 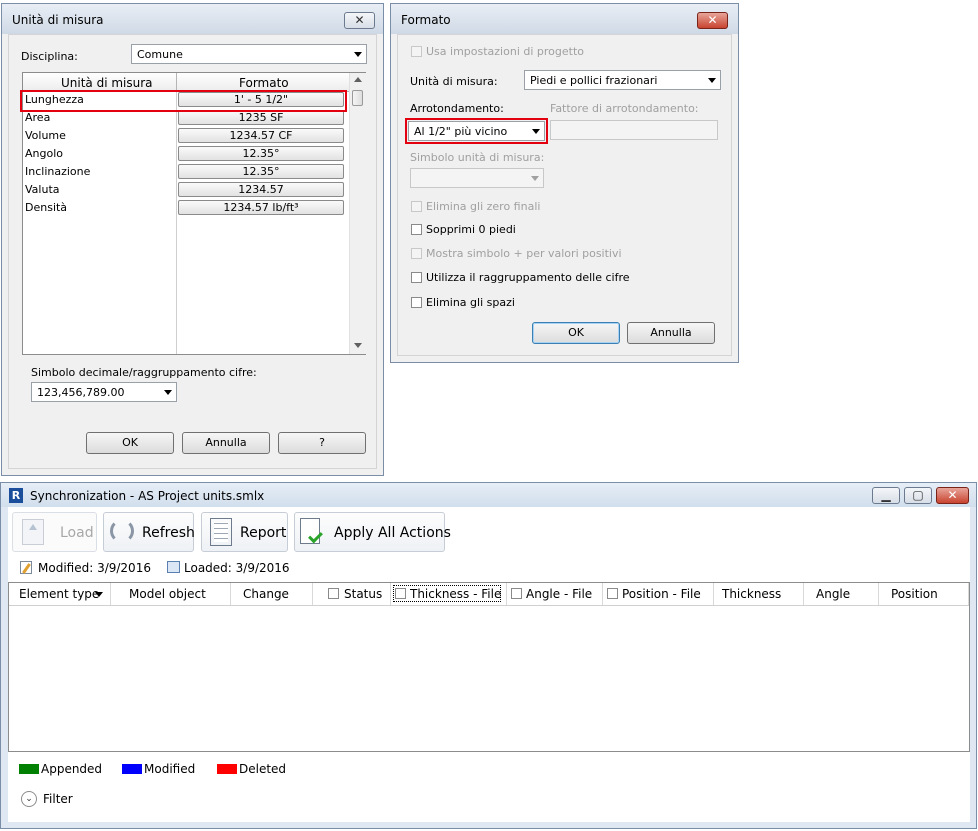 What do you see at coordinates (264, 83) in the screenshot?
I see `col-format-header: Formato` at bounding box center [264, 83].